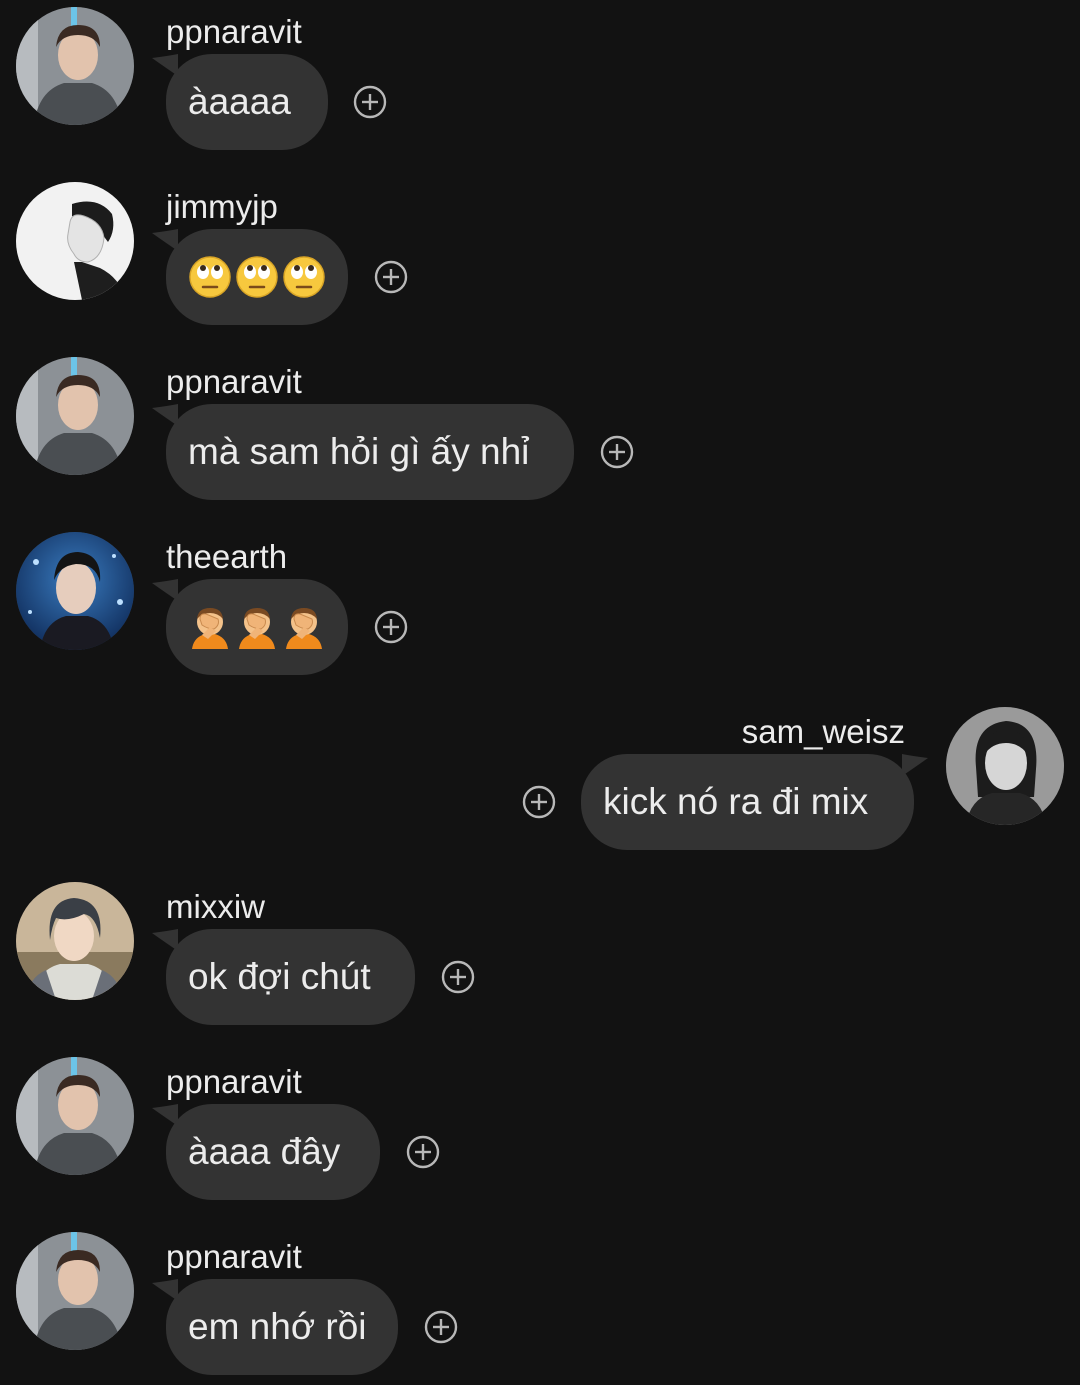 This screenshot has height=1385, width=1080. I want to click on avatar-sam-weisz, so click(1005, 766).